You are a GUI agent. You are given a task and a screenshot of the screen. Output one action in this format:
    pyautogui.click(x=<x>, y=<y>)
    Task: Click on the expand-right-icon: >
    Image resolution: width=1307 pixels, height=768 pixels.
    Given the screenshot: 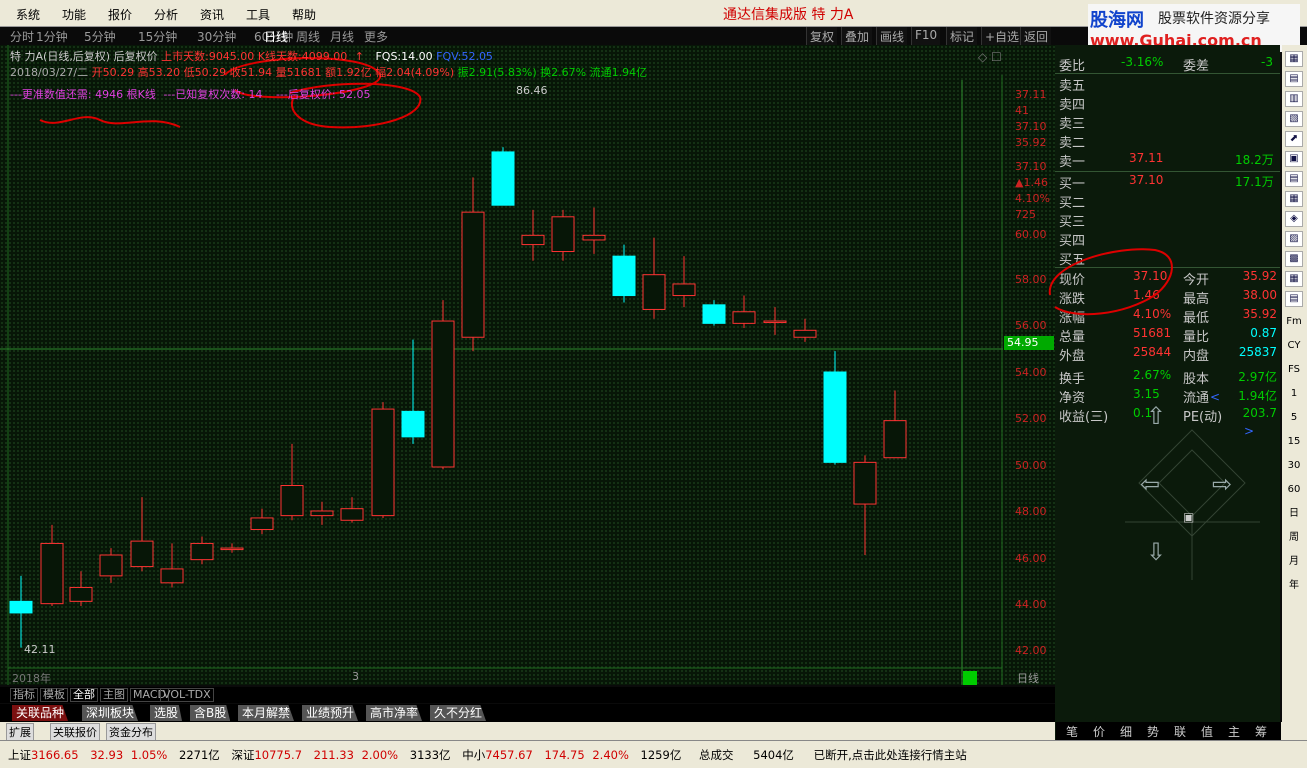 What is the action you would take?
    pyautogui.click(x=1249, y=431)
    